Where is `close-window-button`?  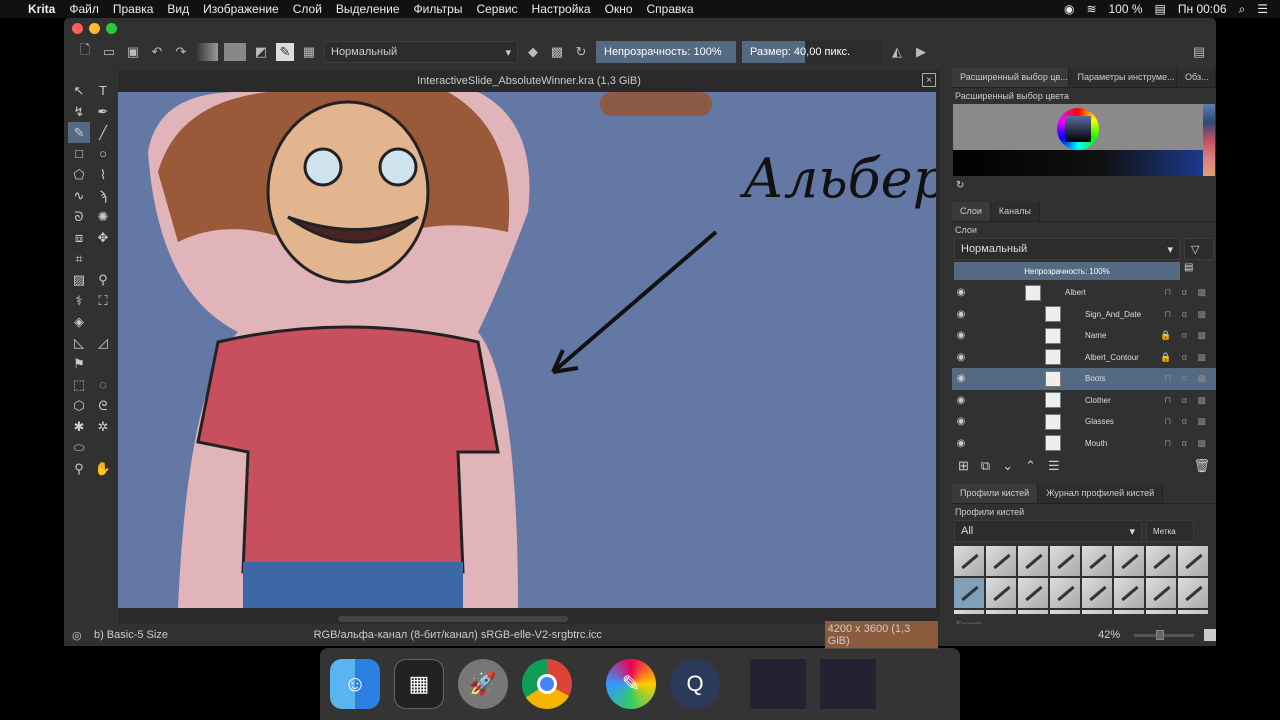
close-window-button is located at coordinates (77, 28).